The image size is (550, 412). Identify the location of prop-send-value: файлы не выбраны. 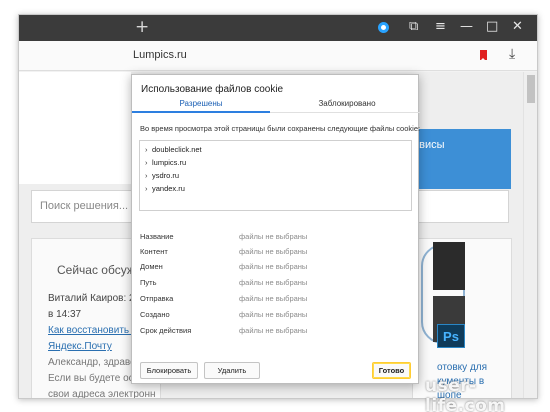
(273, 298).